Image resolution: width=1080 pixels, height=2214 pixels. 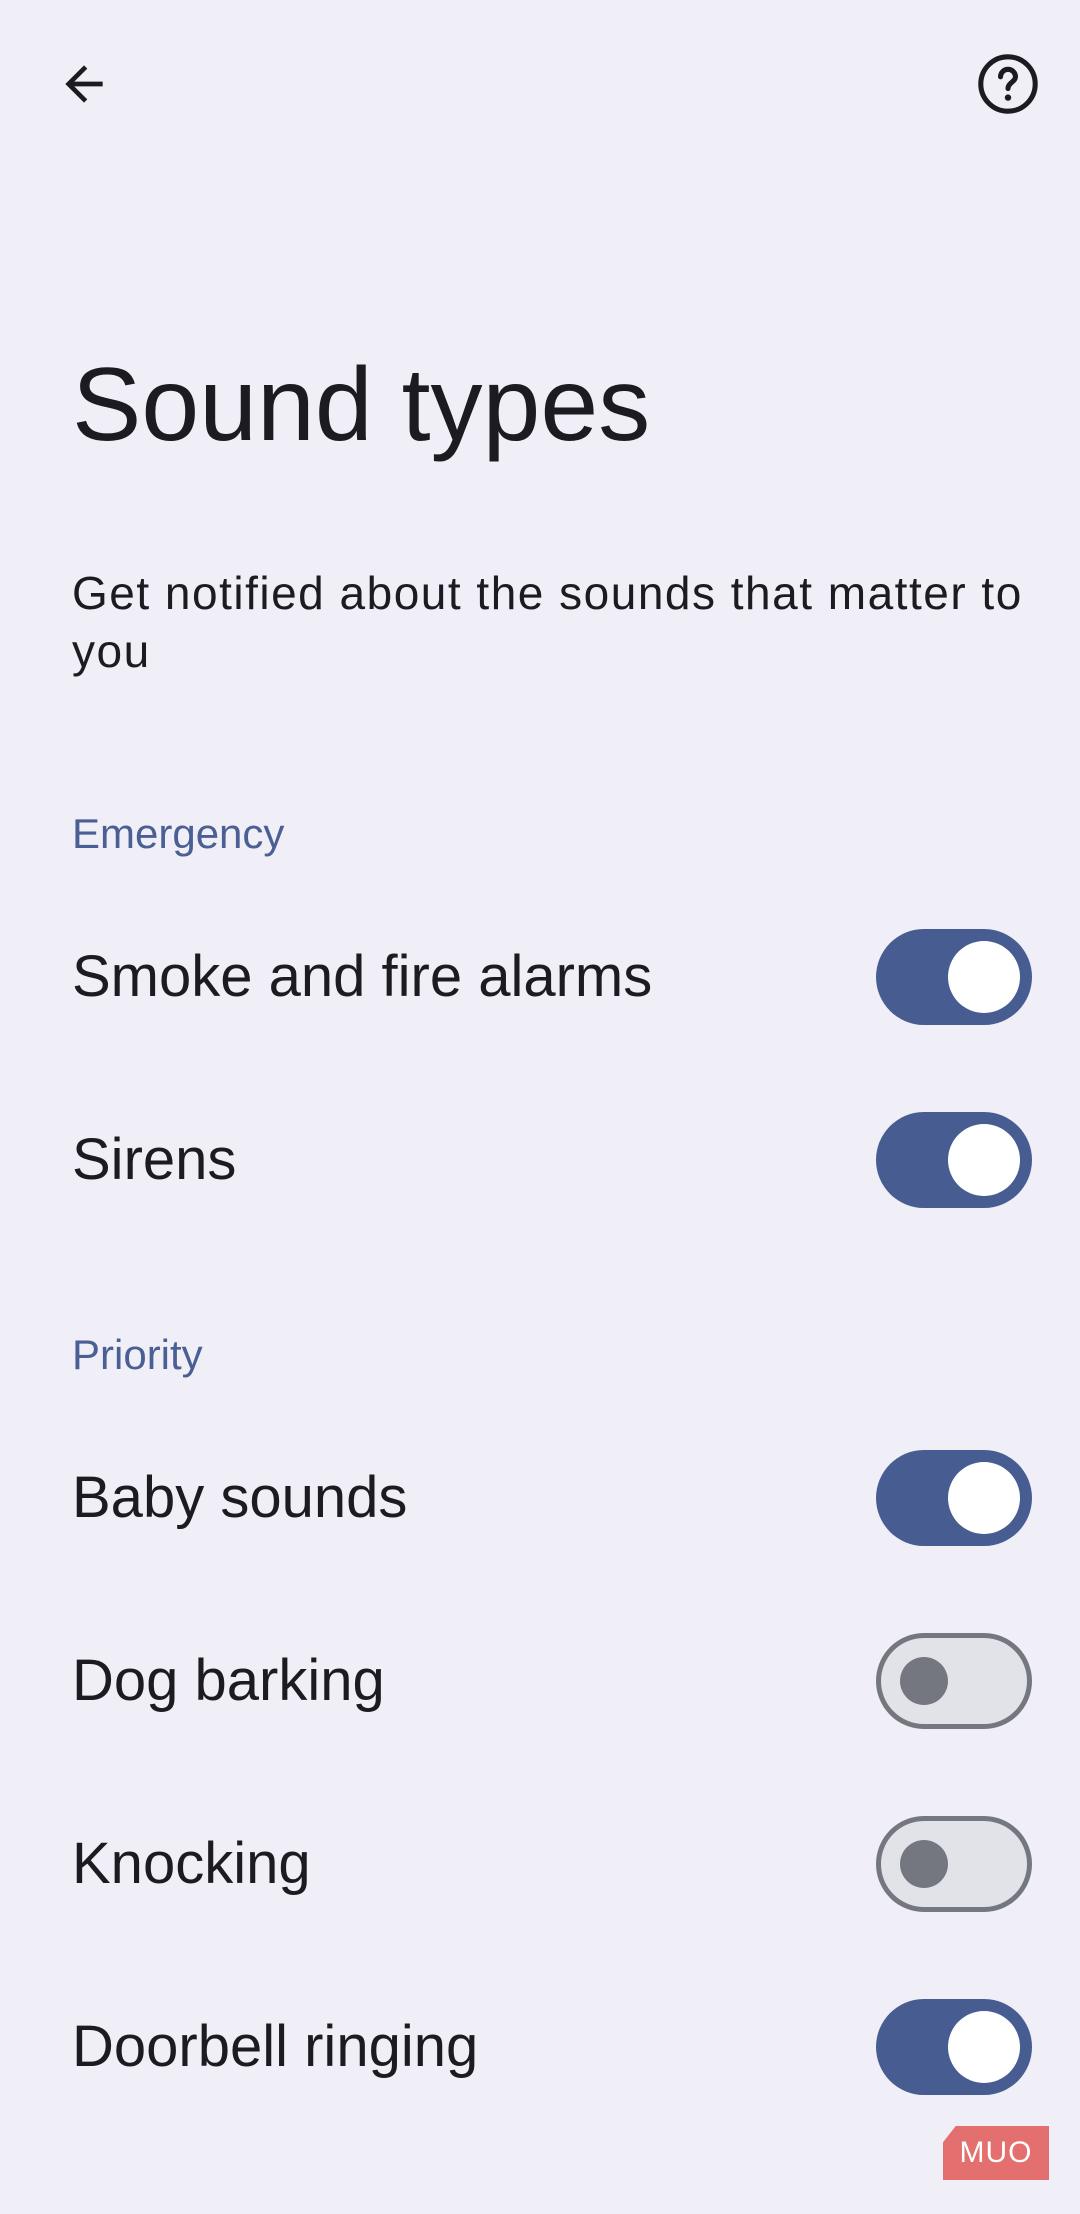 What do you see at coordinates (178, 833) in the screenshot?
I see `section-header-emergency: Emergency` at bounding box center [178, 833].